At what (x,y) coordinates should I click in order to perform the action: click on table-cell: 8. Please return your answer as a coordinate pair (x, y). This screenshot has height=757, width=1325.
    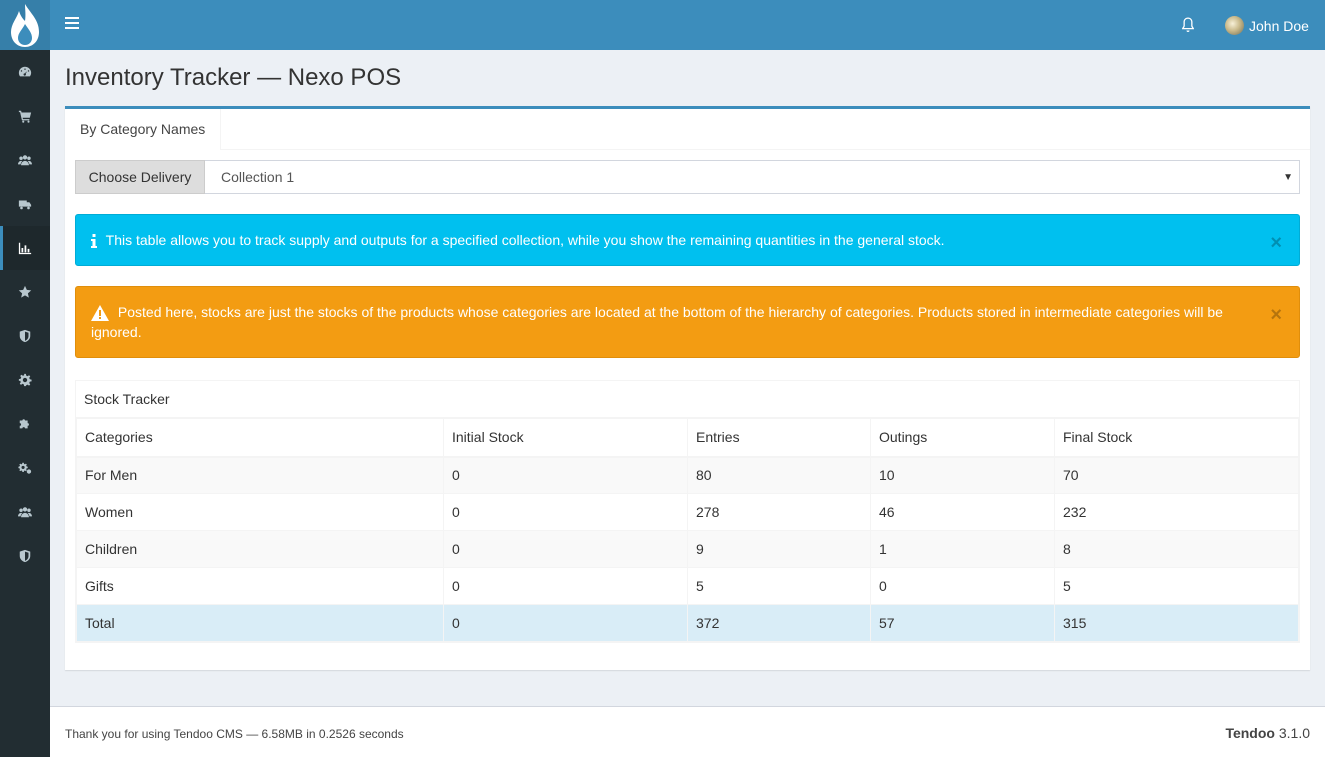
    Looking at the image, I should click on (1176, 549).